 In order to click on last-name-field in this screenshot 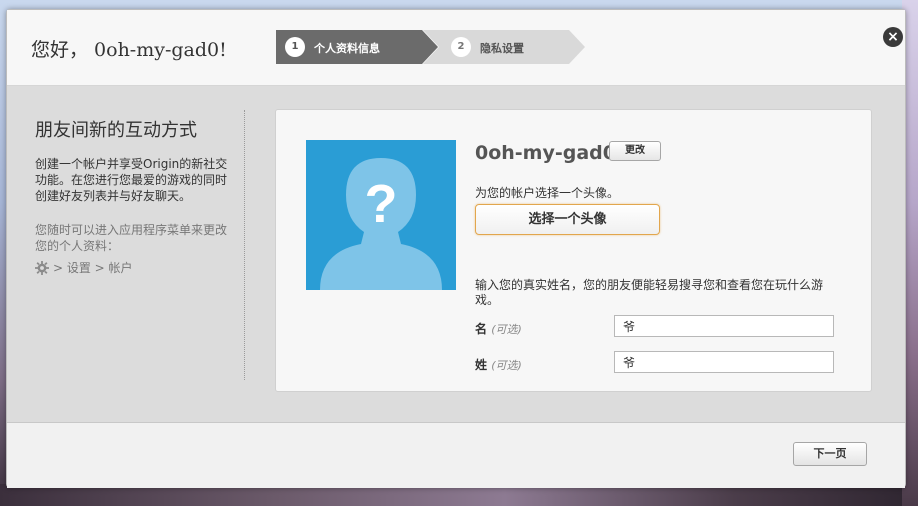, I will do `click(724, 362)`.